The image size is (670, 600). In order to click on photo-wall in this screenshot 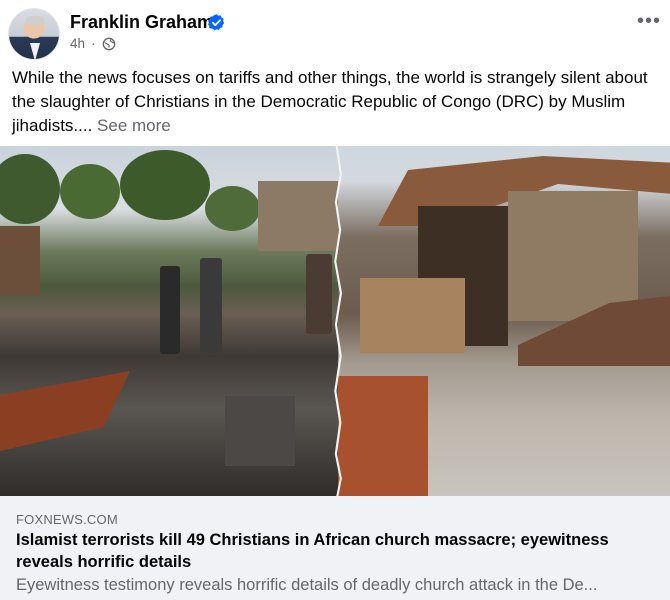, I will do `click(573, 256)`.